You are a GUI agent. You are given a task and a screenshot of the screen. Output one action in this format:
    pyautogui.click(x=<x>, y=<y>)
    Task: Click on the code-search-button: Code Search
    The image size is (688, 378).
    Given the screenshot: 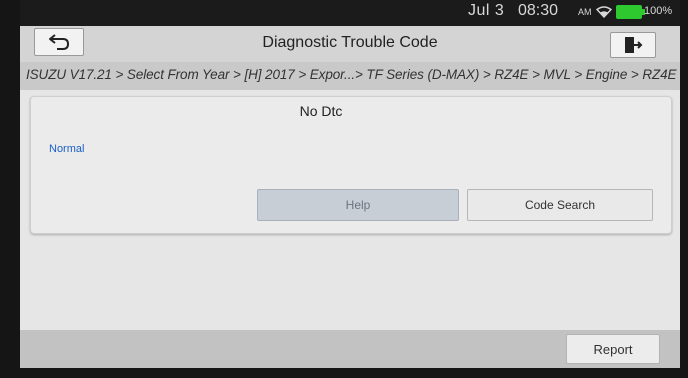 What is the action you would take?
    pyautogui.click(x=560, y=205)
    